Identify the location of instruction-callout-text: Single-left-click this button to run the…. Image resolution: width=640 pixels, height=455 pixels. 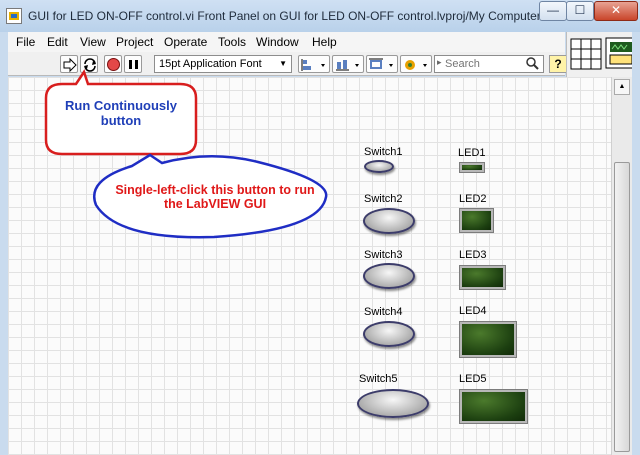
(215, 197).